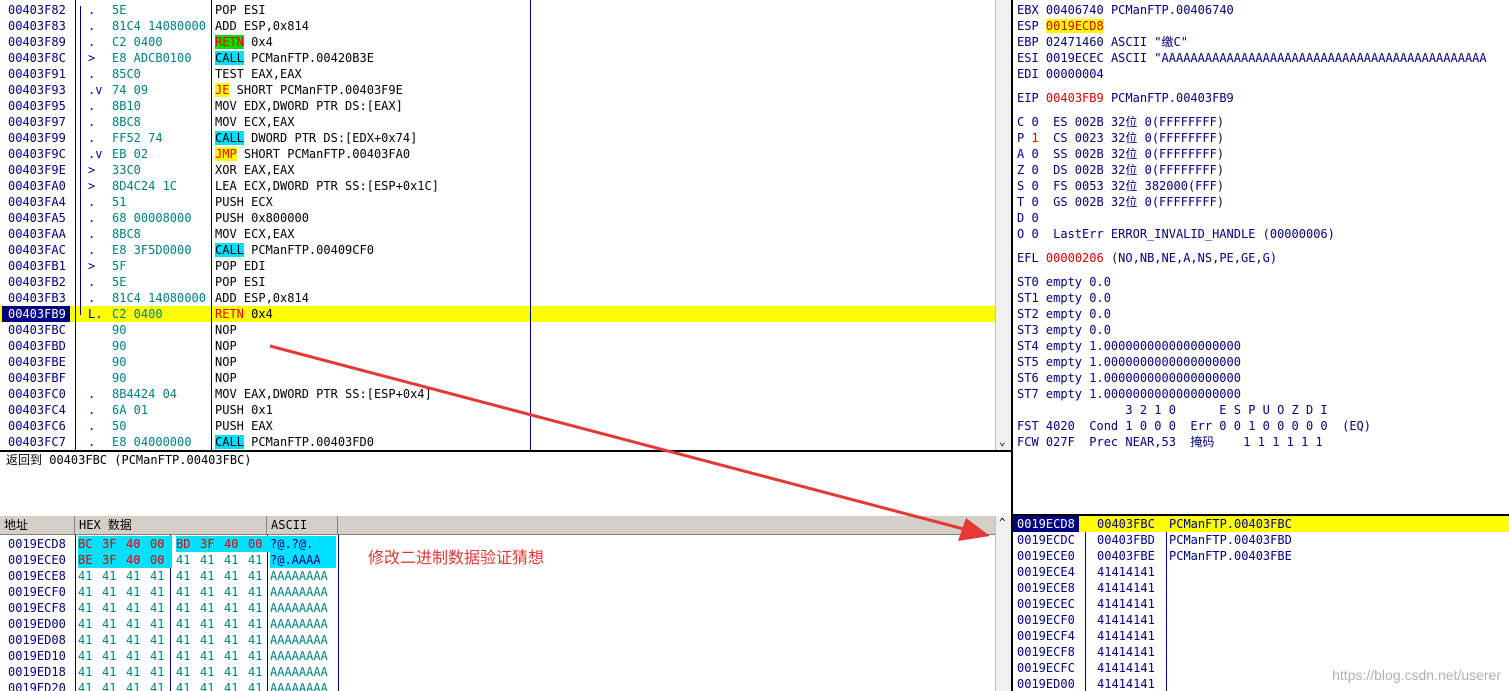 Image resolution: width=1509 pixels, height=691 pixels. Describe the element at coordinates (1002, 441) in the screenshot. I see `chevron-down-icon: ⌄` at that location.